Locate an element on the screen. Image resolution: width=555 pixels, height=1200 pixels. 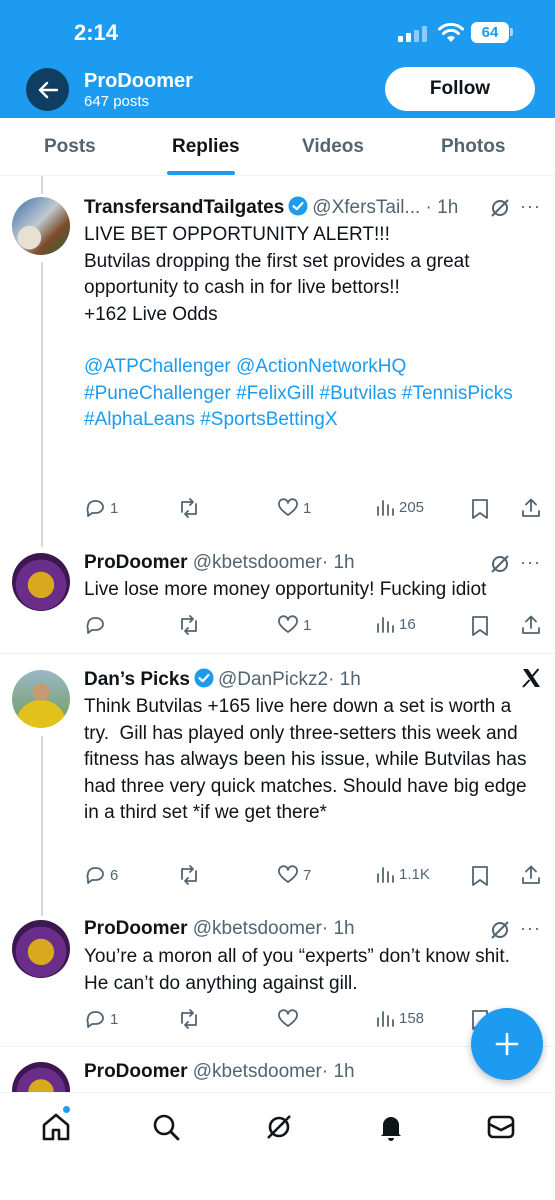
nav-home is located at coordinates (56, 1127).